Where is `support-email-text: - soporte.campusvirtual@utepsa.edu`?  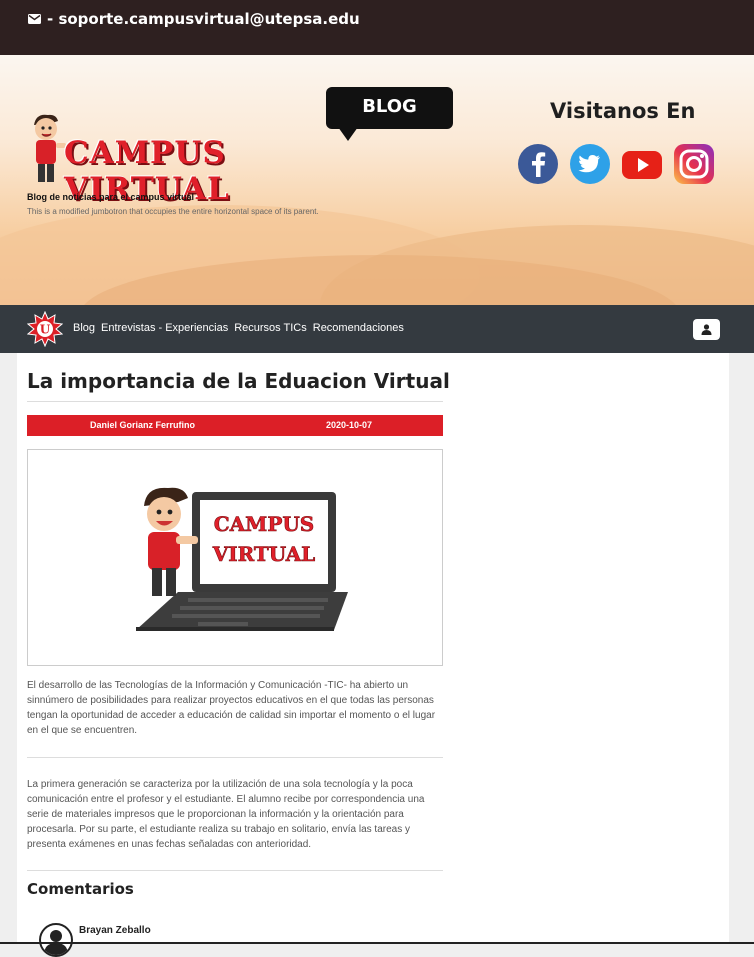 support-email-text: - soporte.campusvirtual@utepsa.edu is located at coordinates (203, 19).